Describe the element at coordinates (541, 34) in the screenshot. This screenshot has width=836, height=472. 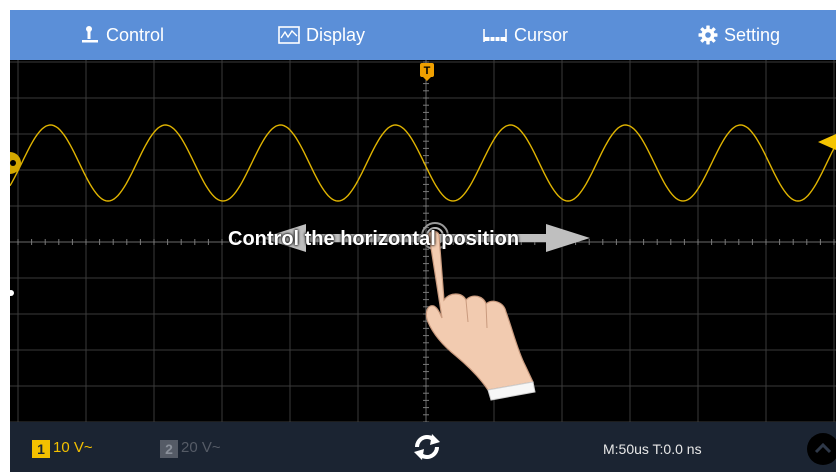
I see `tab-cursor-label: Cursor` at that location.